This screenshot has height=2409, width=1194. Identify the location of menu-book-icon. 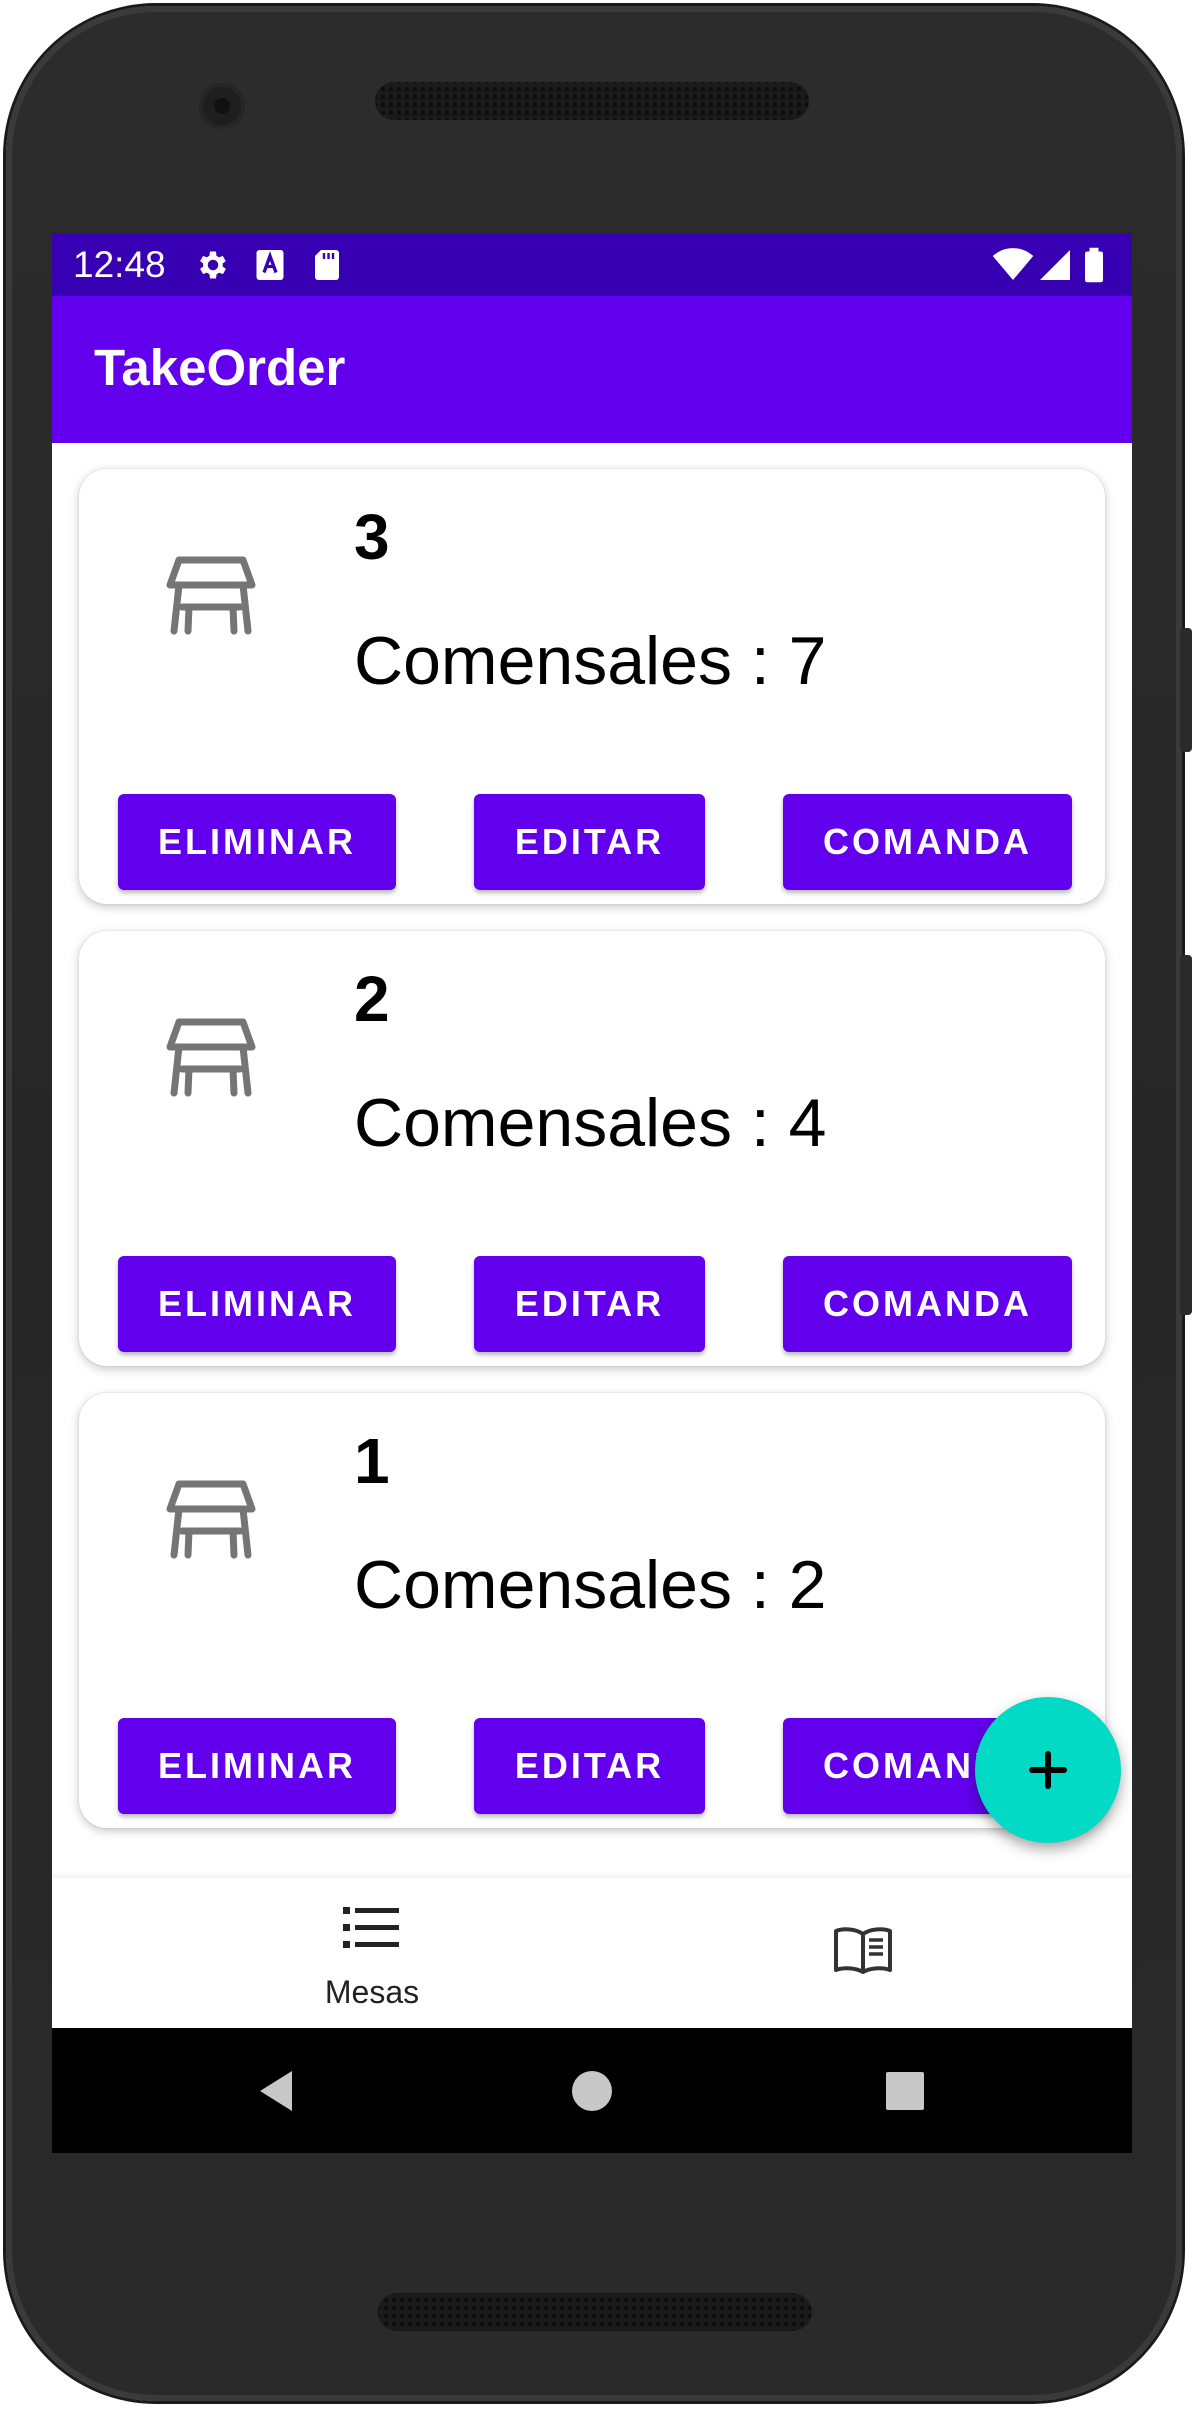
(863, 1950).